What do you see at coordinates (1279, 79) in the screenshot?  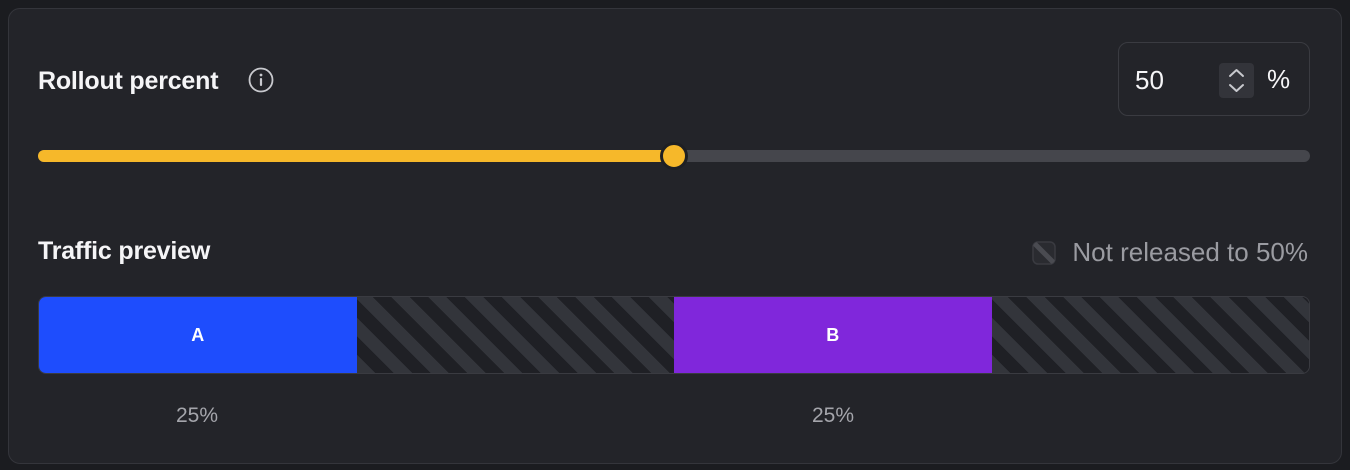 I see `percent-unit-label: %` at bounding box center [1279, 79].